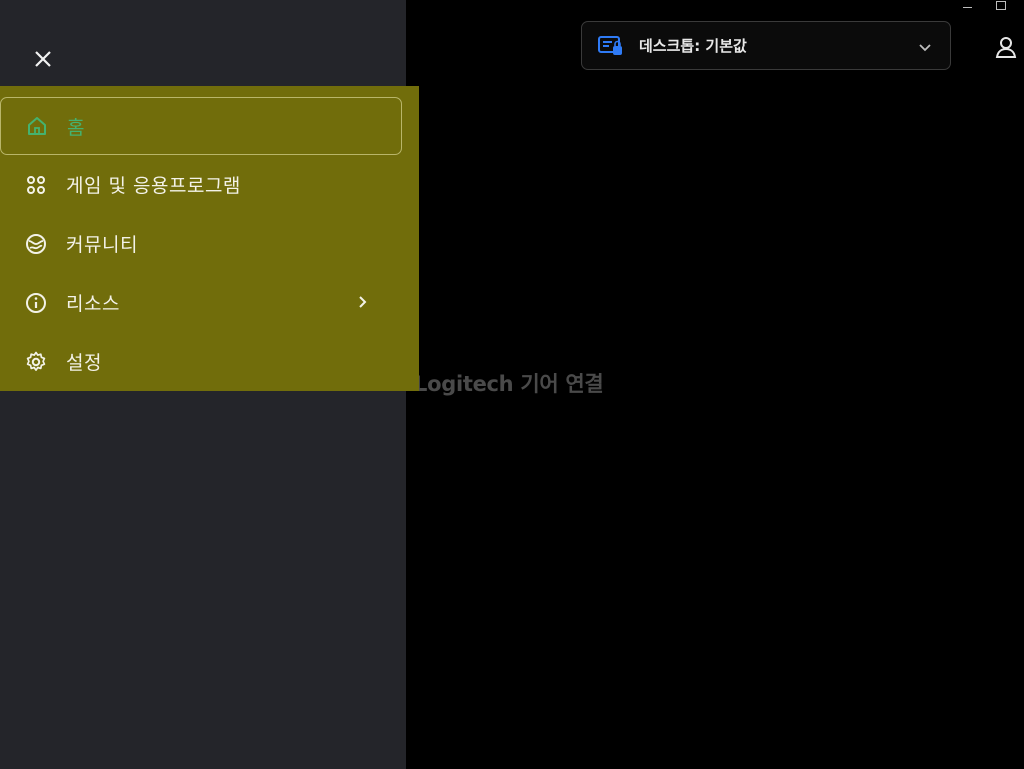 The height and width of the screenshot is (769, 1024). Describe the element at coordinates (967, 7) in the screenshot. I see `minimize-icon` at that location.